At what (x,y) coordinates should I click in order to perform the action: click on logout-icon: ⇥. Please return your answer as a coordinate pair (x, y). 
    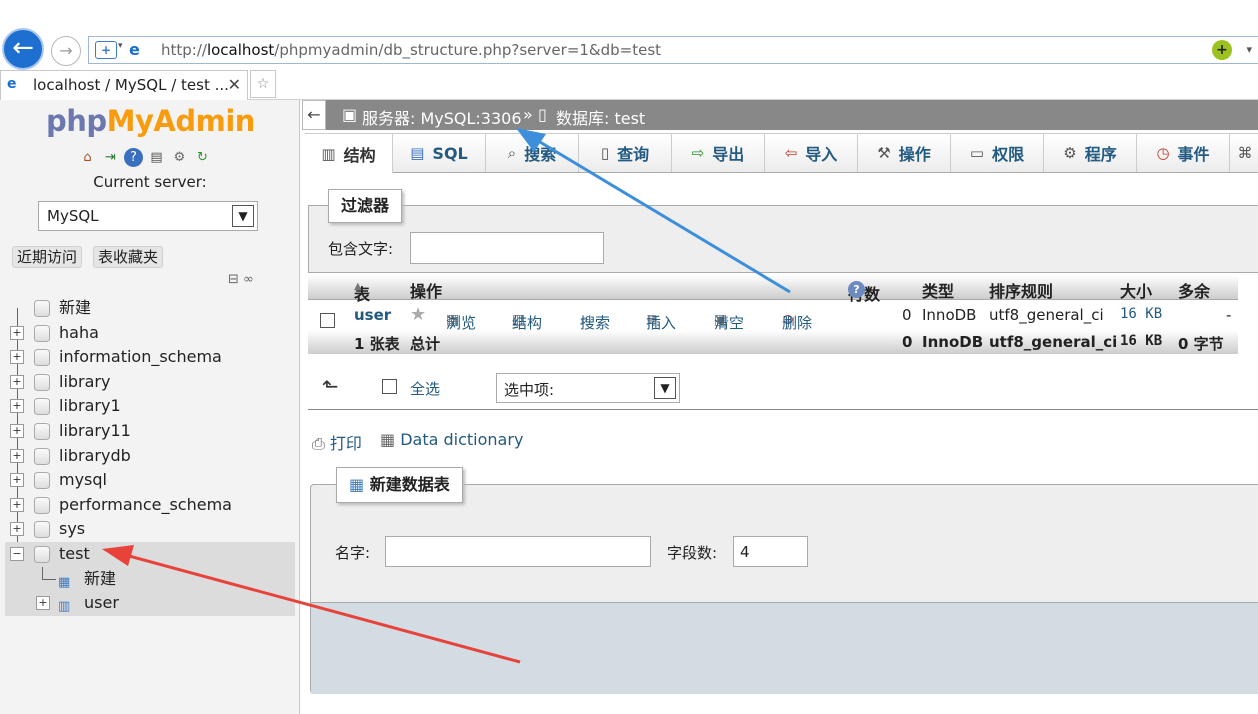
    Looking at the image, I should click on (110, 157).